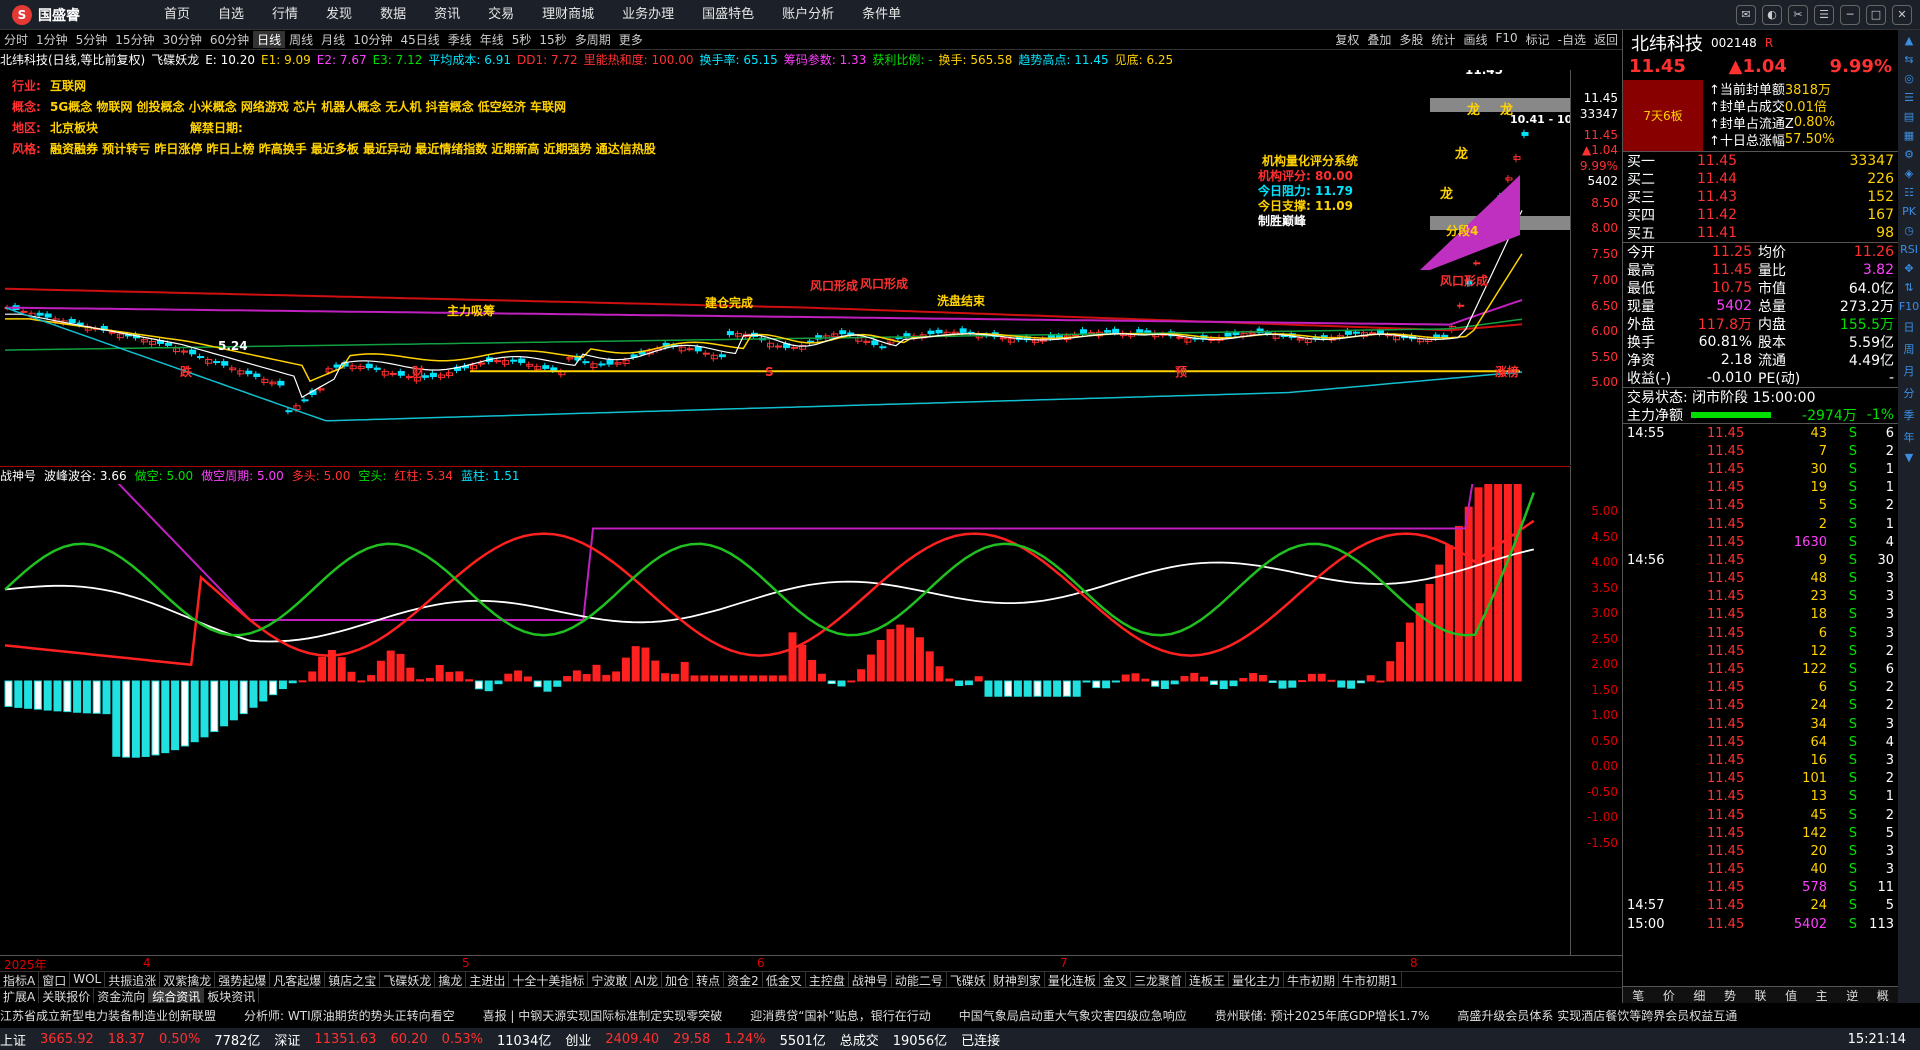 The height and width of the screenshot is (1050, 1920). Describe the element at coordinates (728, 15) in the screenshot. I see `menu-item: 国盛特色` at that location.